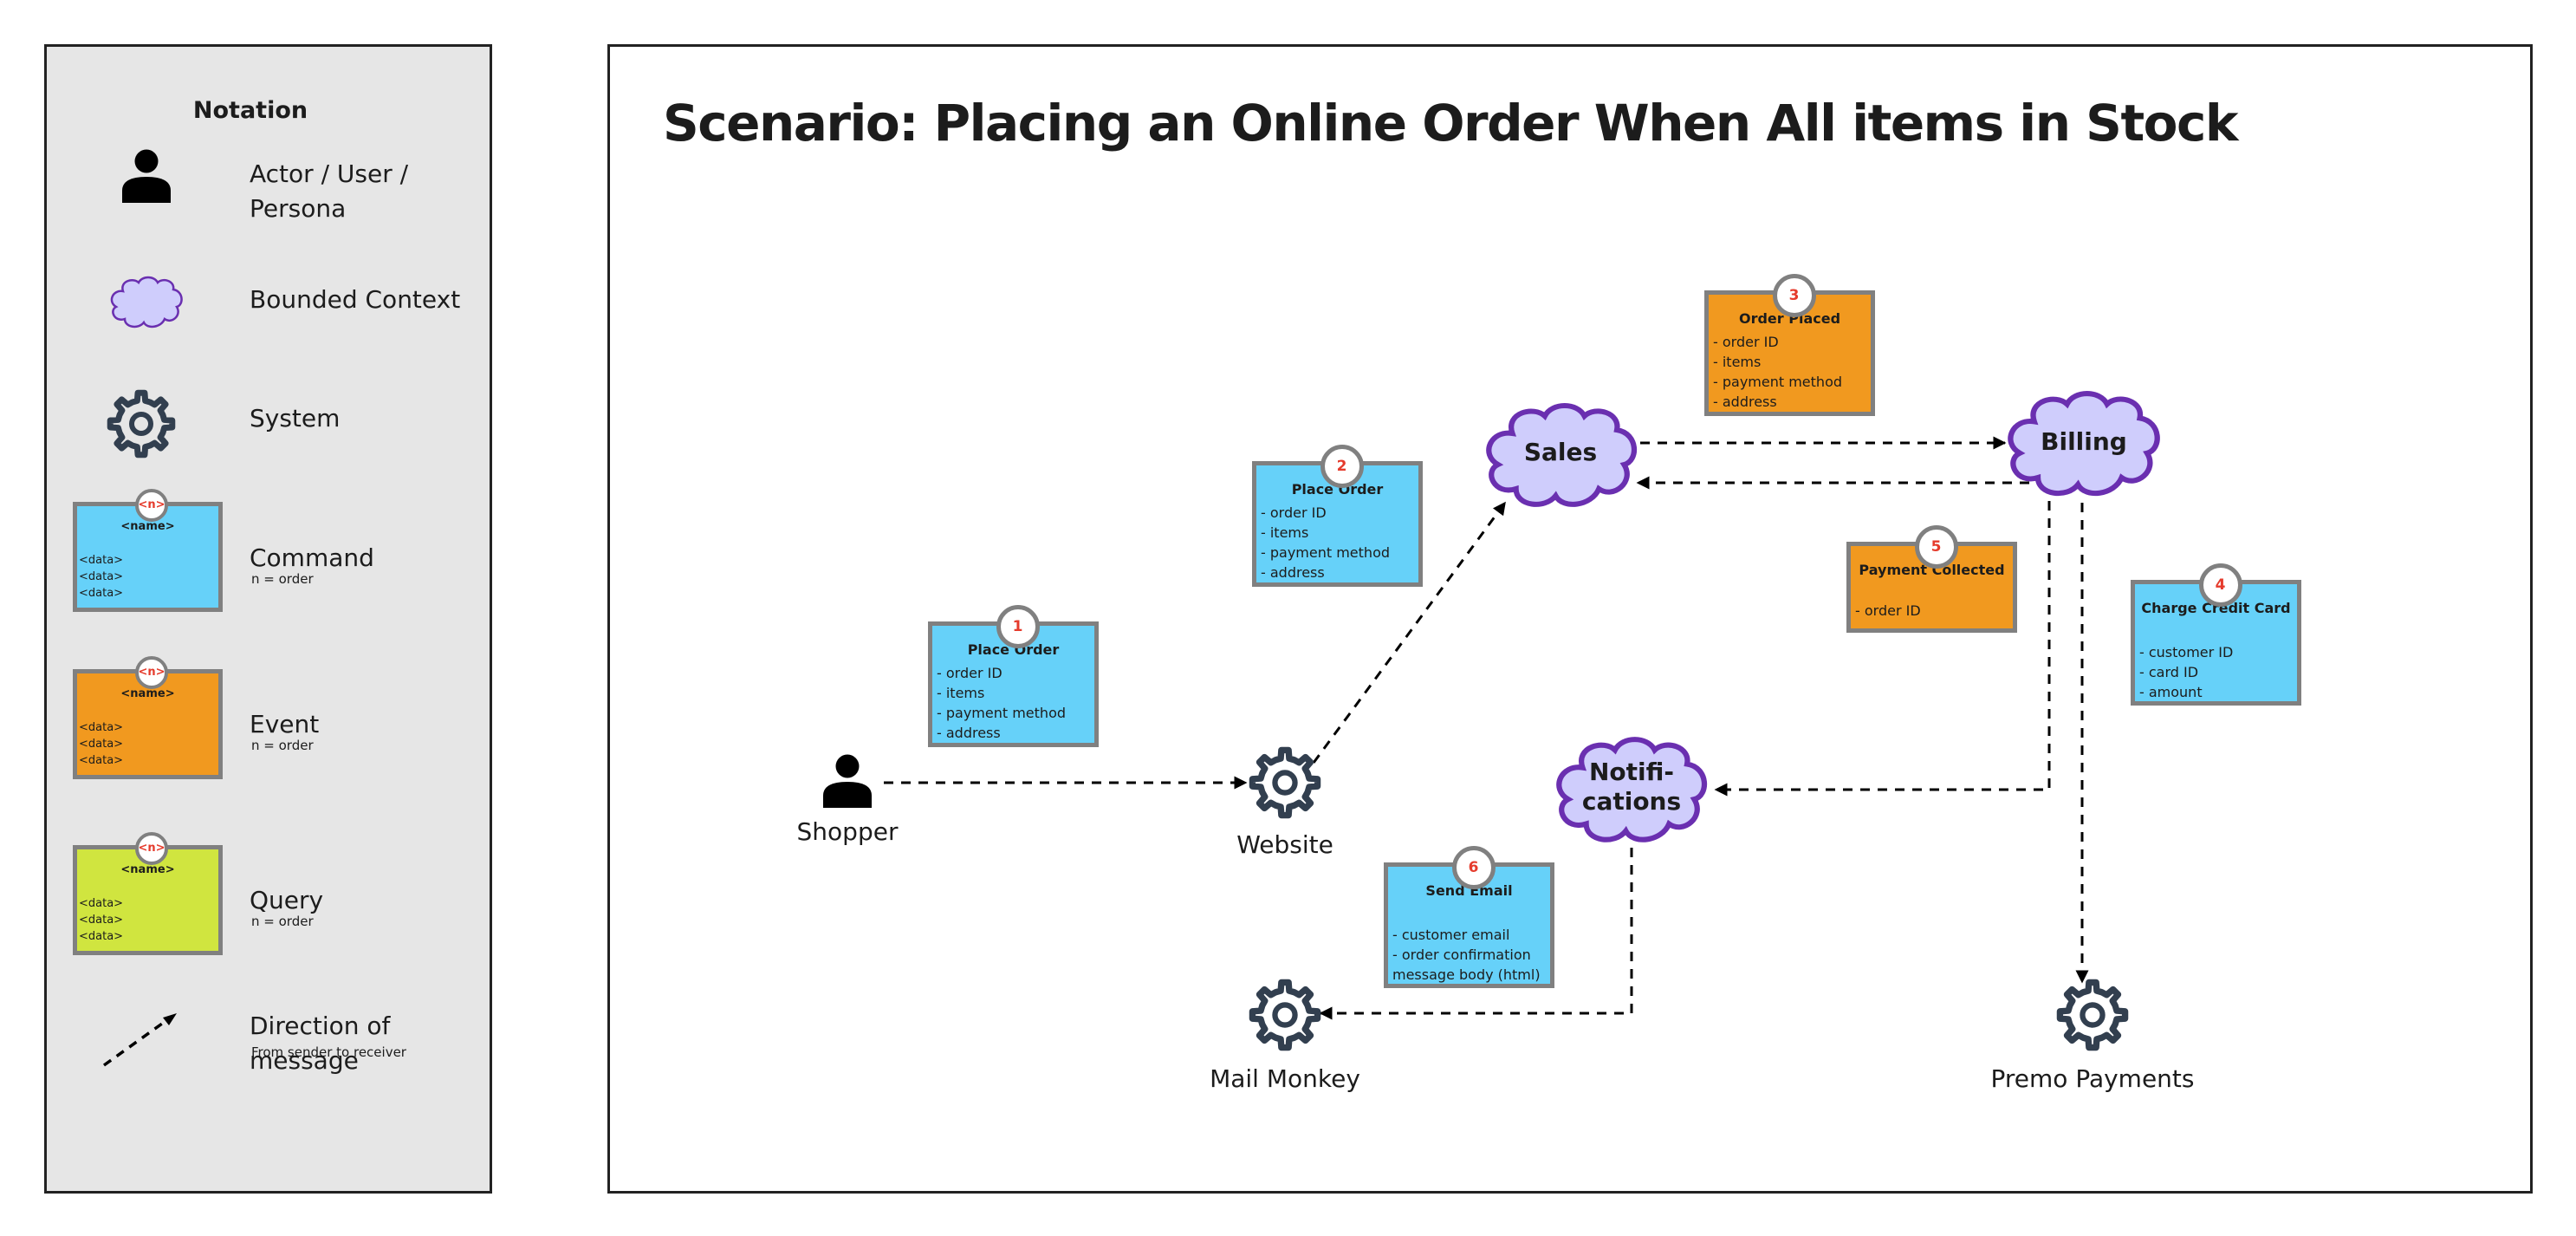 This screenshot has width=2576, height=1236. What do you see at coordinates (1474, 867) in the screenshot?
I see `message-order-badge: 6` at bounding box center [1474, 867].